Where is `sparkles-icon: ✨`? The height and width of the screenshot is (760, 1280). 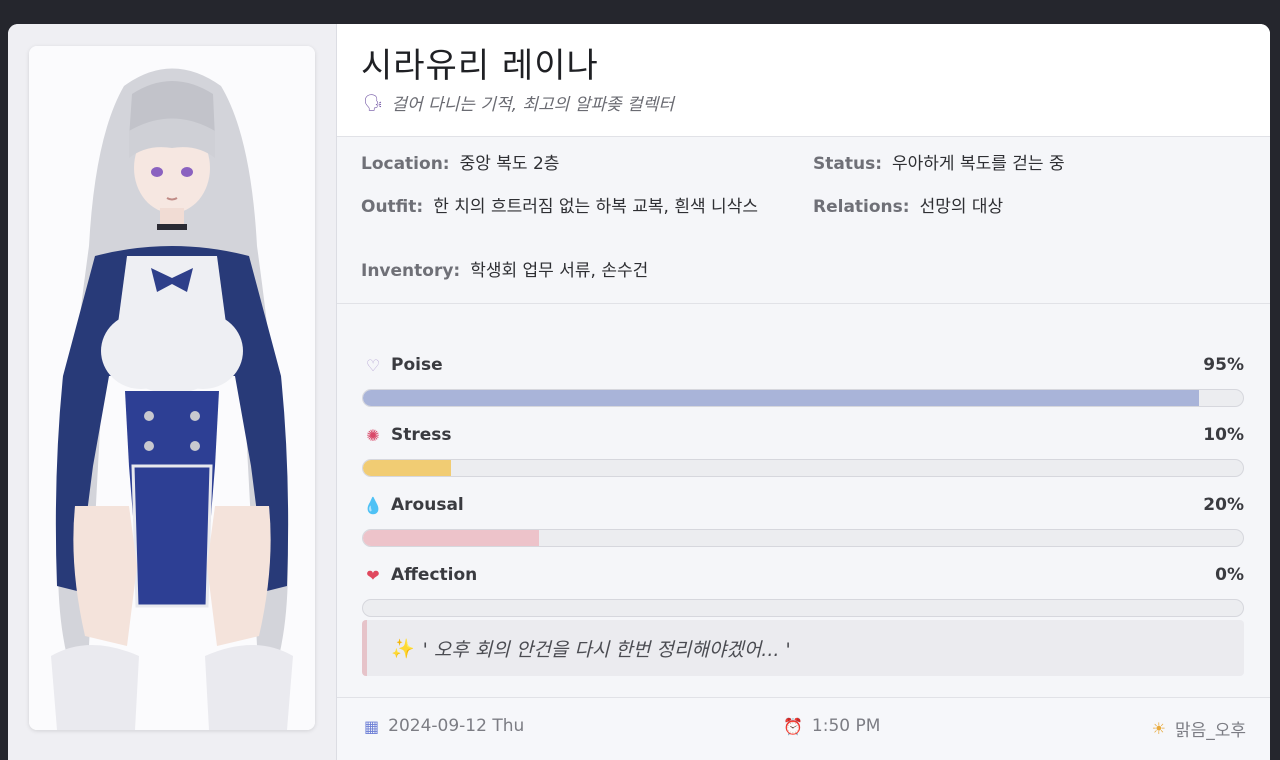 sparkles-icon: ✨ is located at coordinates (403, 648).